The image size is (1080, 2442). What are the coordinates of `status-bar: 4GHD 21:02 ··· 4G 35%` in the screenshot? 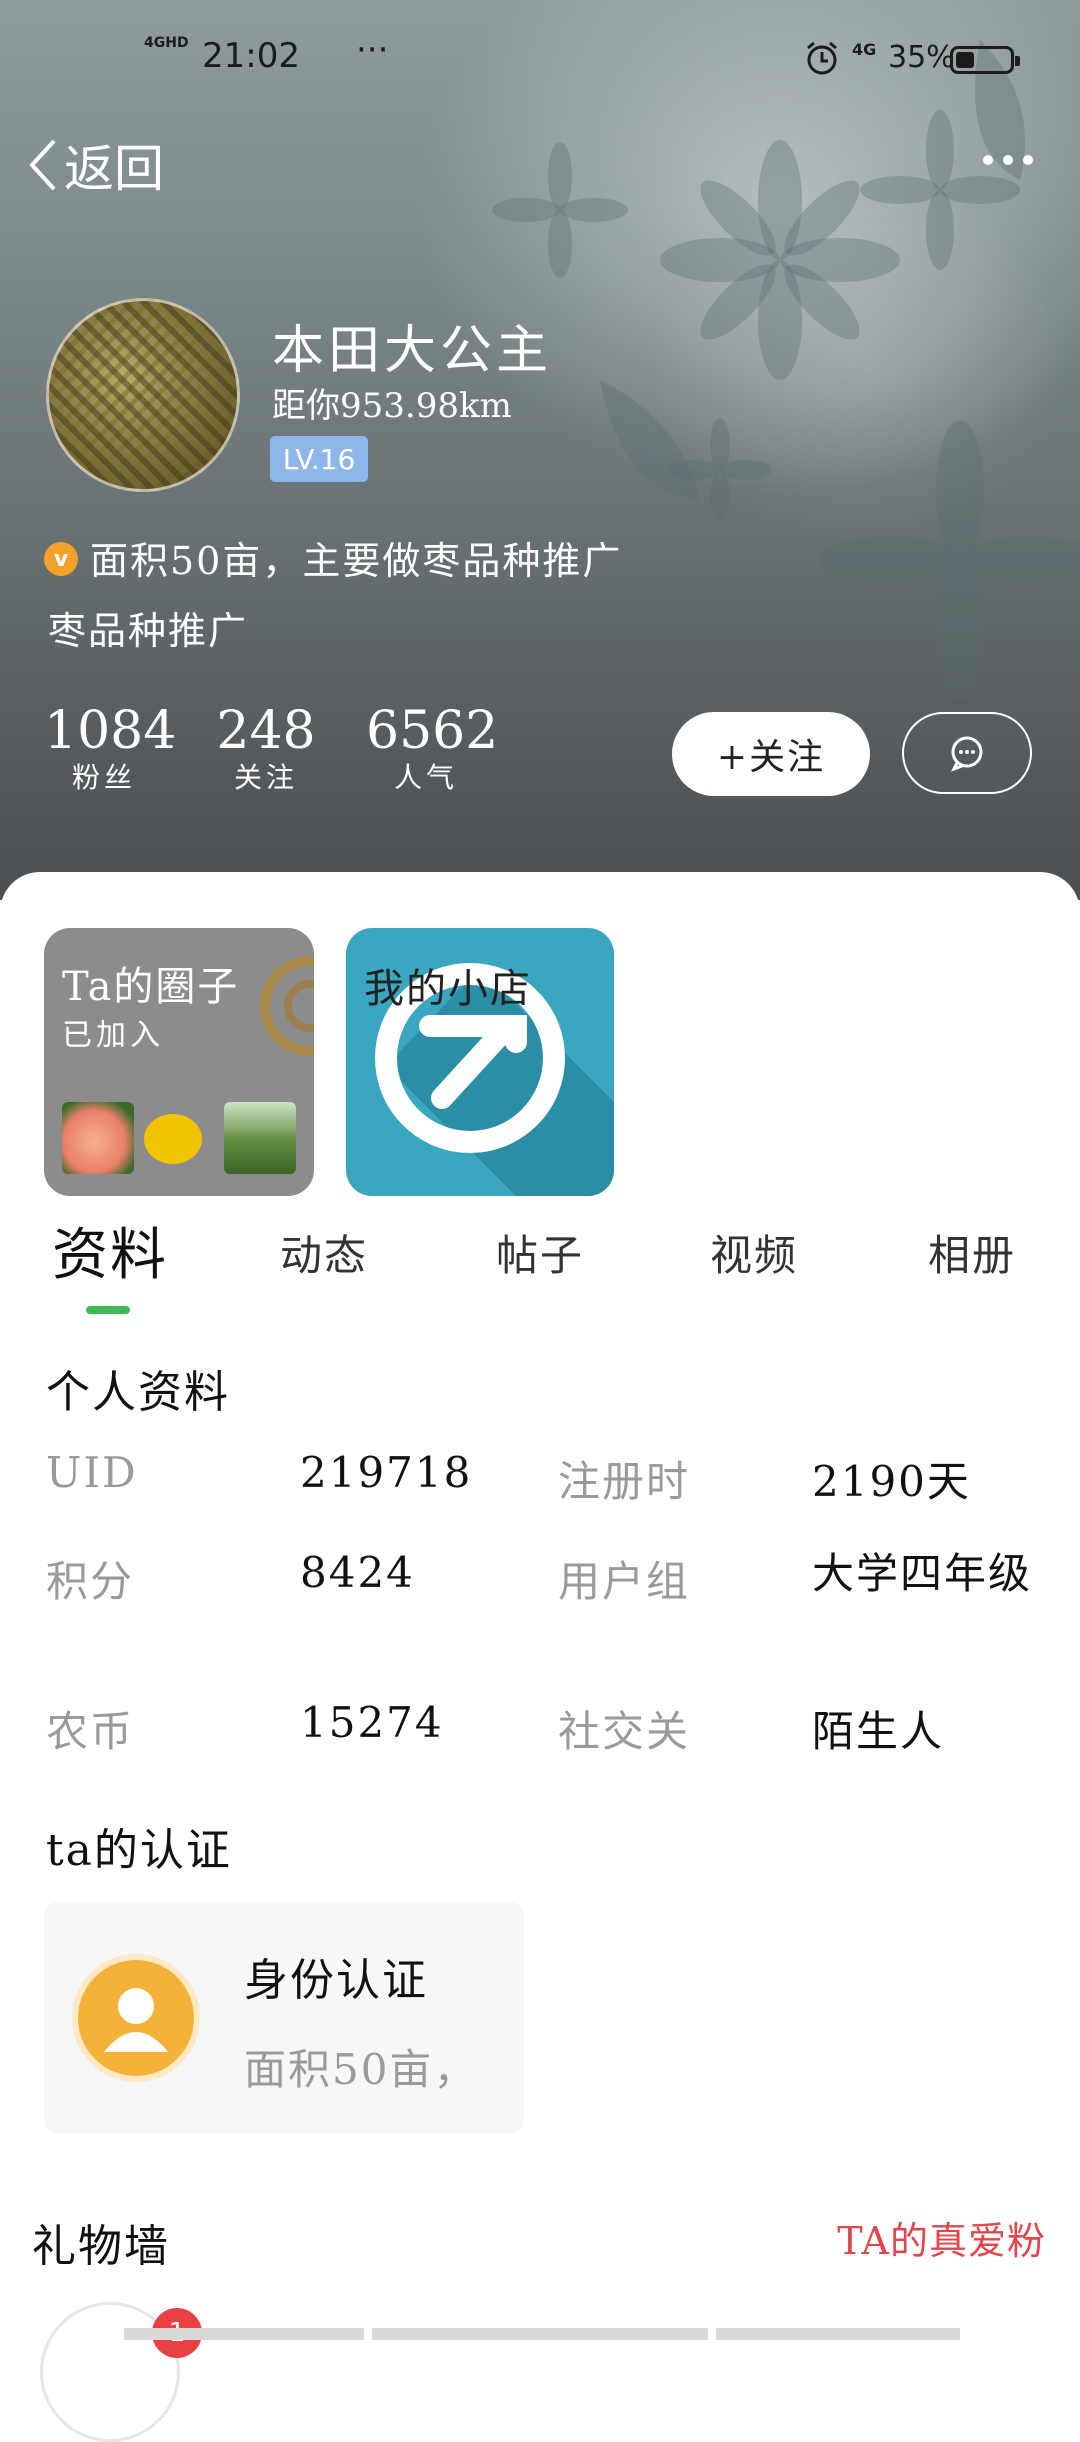 It's located at (540, 55).